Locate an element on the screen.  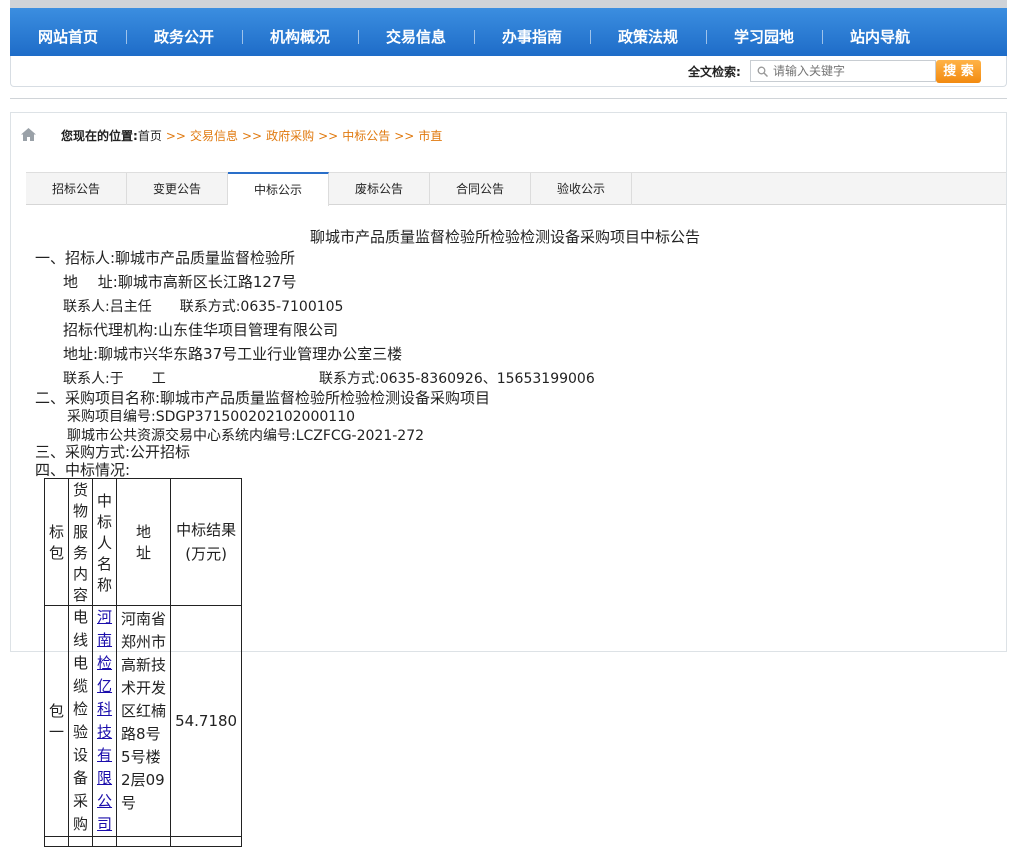
header-winner: 中标人名称 is located at coordinates (105, 542).